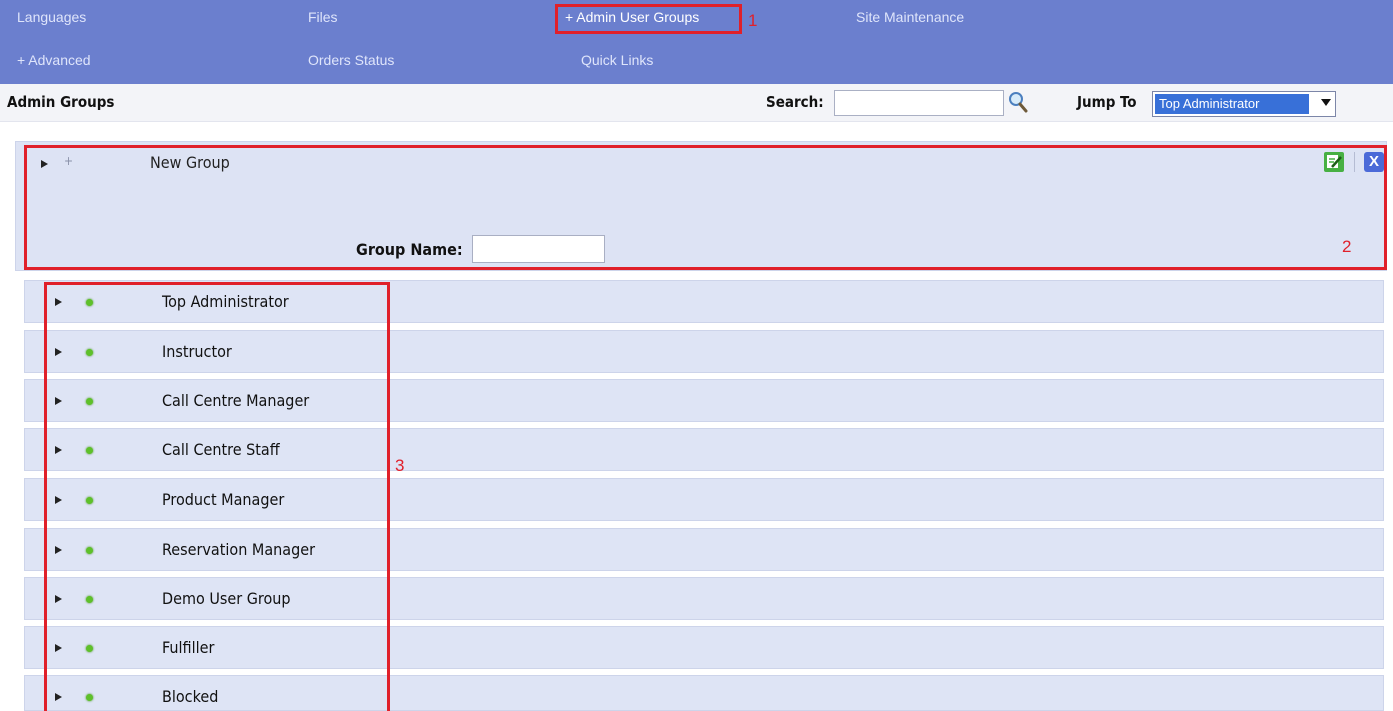 The height and width of the screenshot is (711, 1393). What do you see at coordinates (51, 17) in the screenshot?
I see `nav-languages: Languages` at bounding box center [51, 17].